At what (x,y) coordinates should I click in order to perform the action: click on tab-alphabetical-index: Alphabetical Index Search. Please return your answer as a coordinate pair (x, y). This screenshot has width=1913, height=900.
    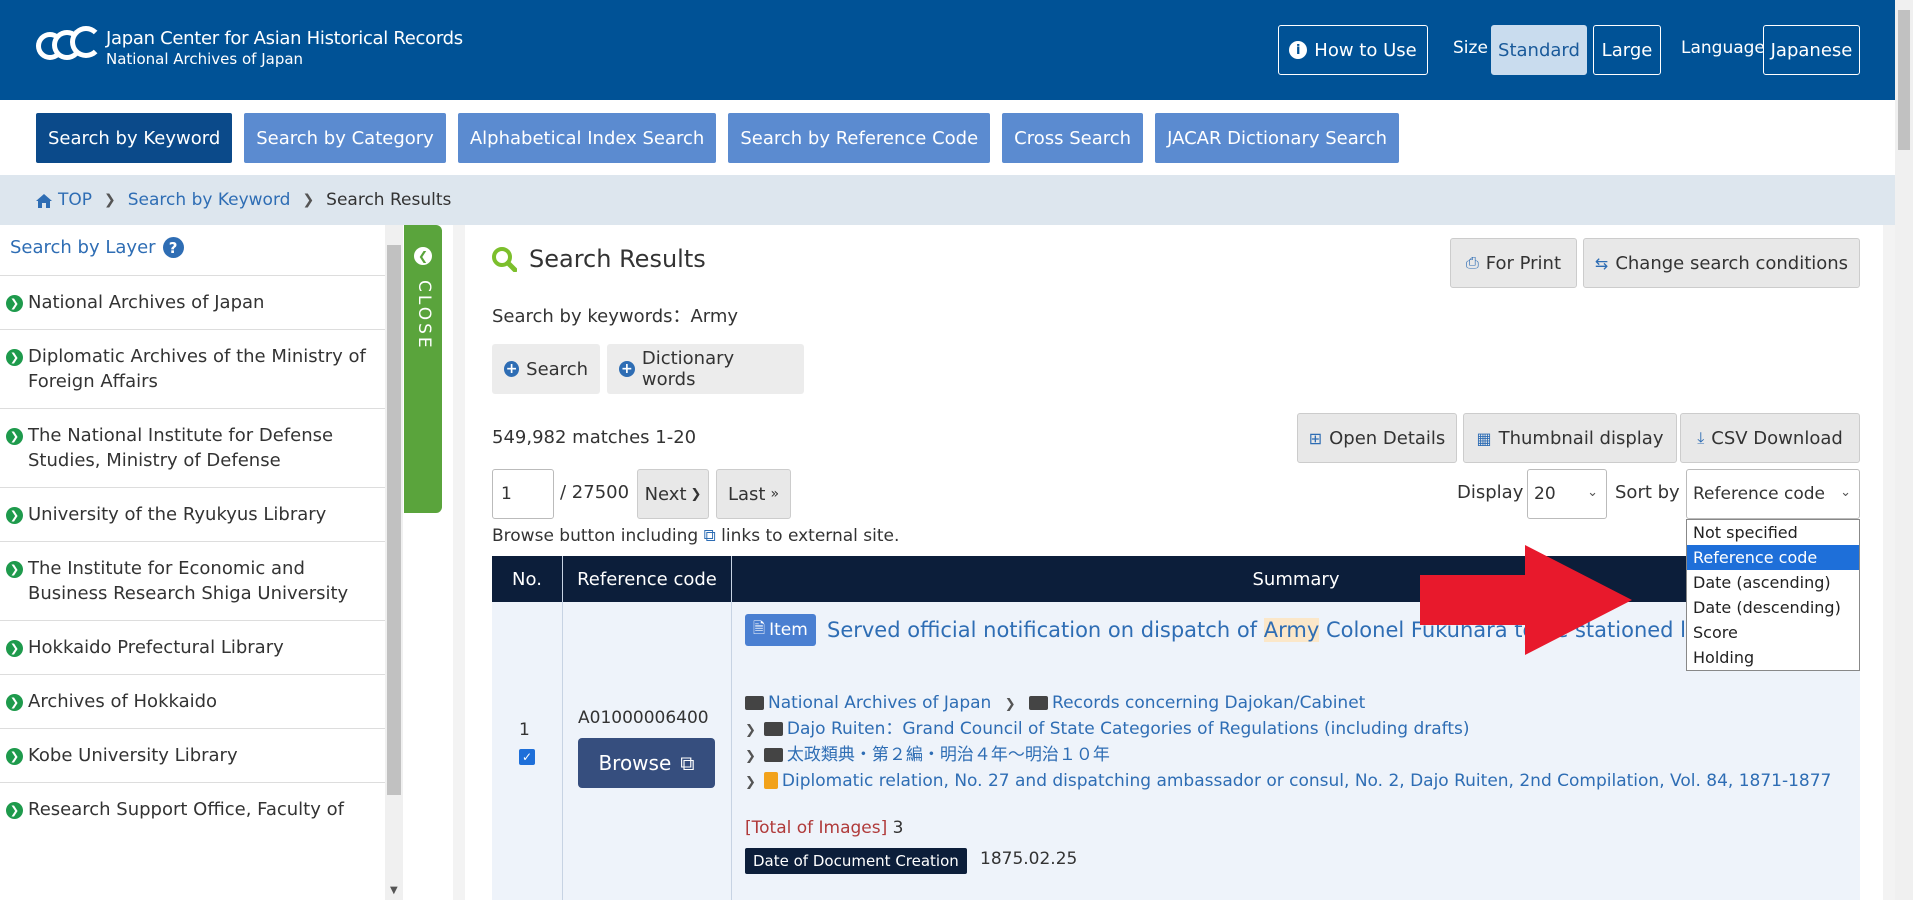
    Looking at the image, I should click on (587, 138).